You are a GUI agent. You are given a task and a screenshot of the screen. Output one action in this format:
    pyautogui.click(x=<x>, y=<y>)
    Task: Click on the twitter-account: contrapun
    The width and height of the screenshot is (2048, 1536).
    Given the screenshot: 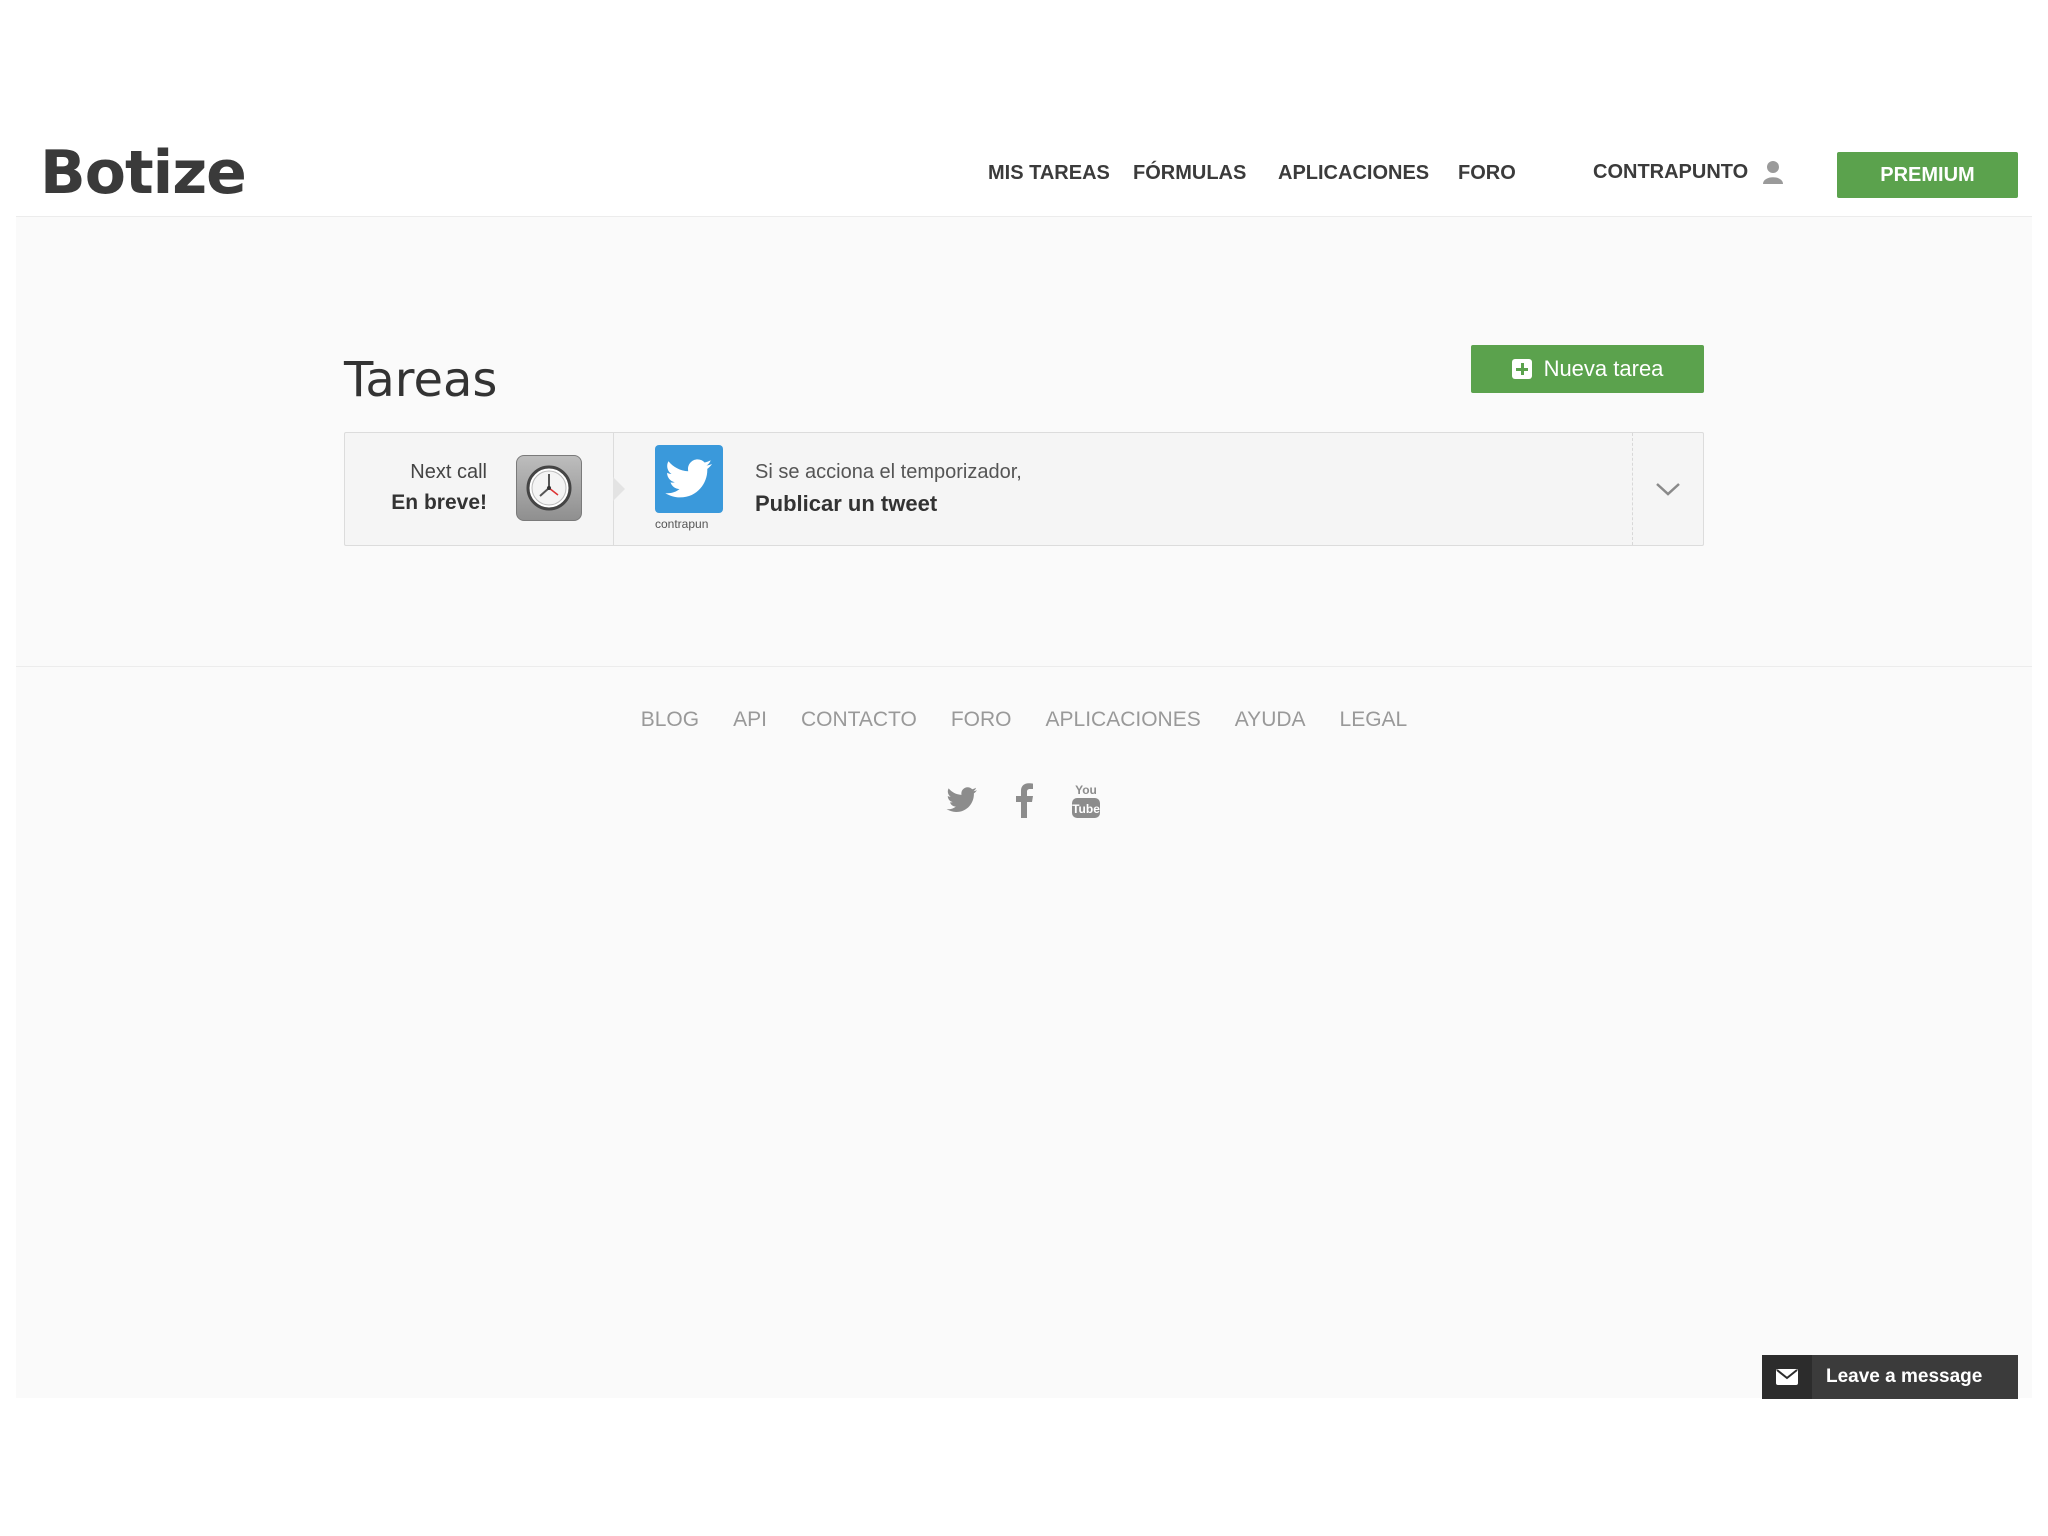 What is the action you would take?
    pyautogui.click(x=682, y=524)
    